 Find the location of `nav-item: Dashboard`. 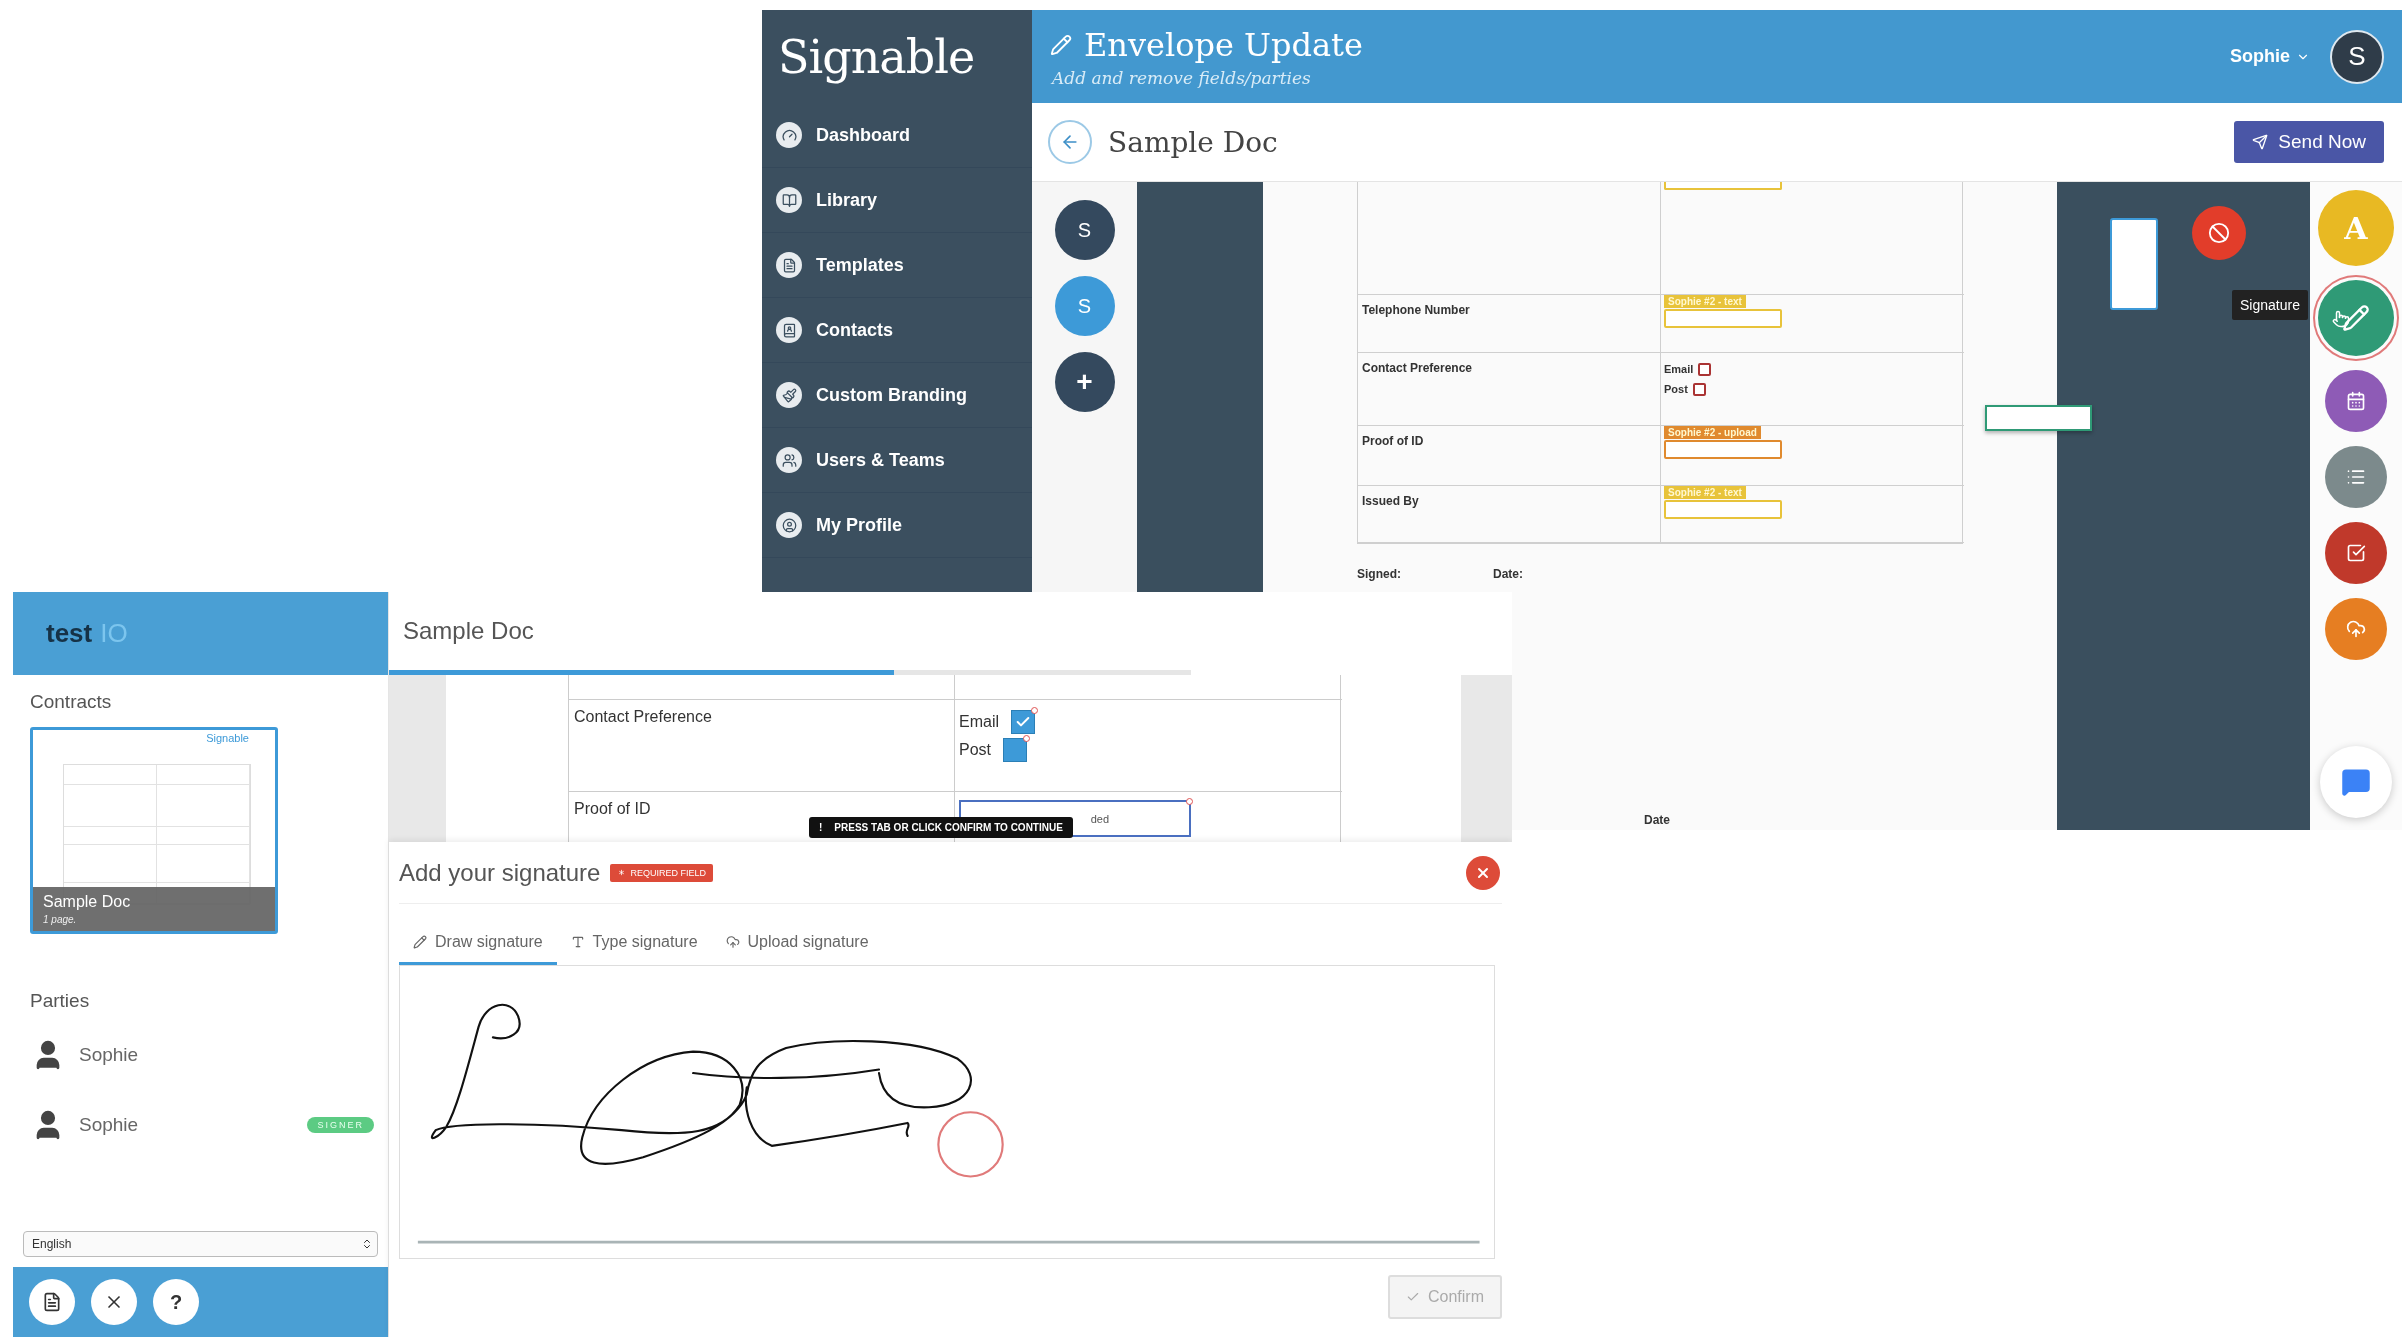

nav-item: Dashboard is located at coordinates (897, 135).